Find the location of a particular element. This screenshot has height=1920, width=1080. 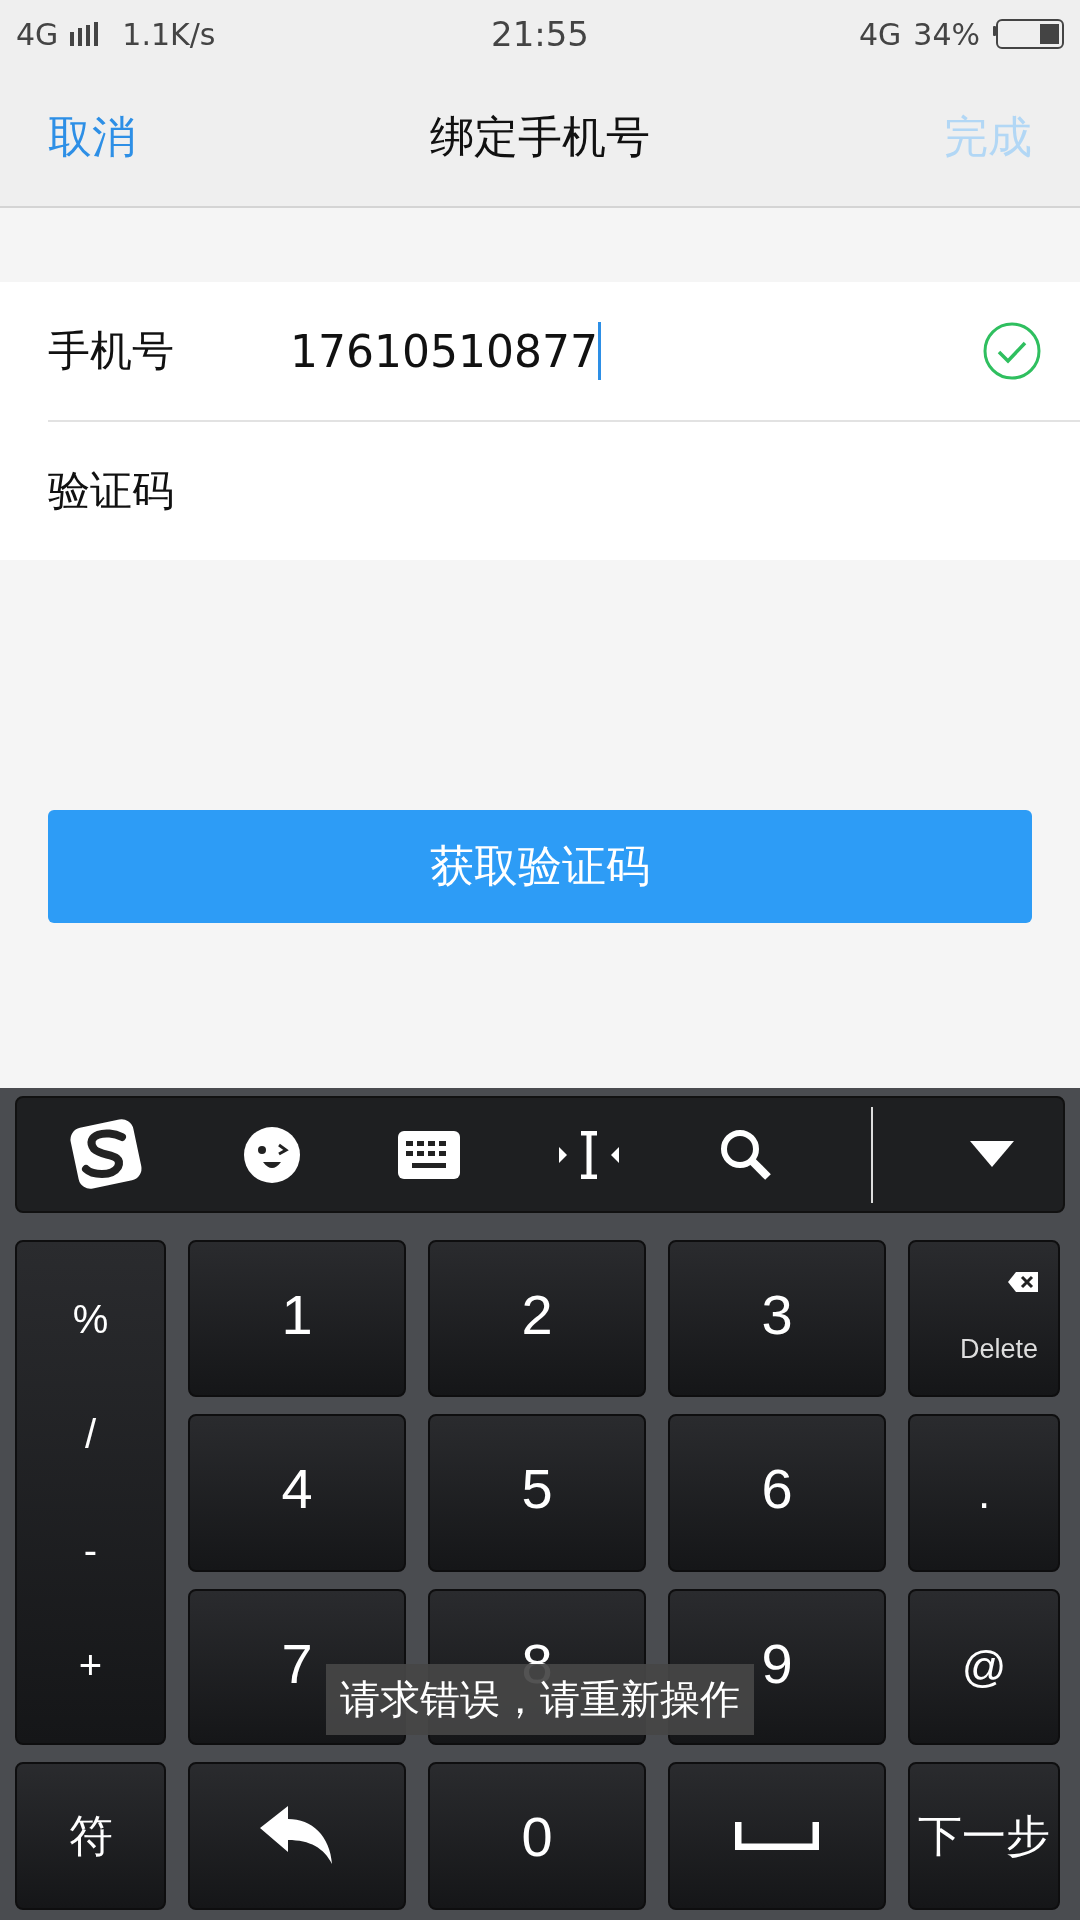

clock: 21:55 is located at coordinates (540, 34).